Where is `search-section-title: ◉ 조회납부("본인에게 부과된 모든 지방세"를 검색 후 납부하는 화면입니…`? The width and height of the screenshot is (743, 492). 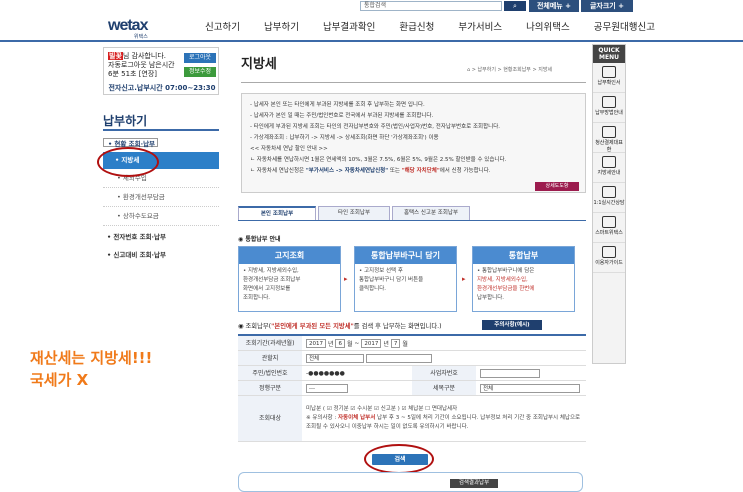
search-section-title: ◉ 조회납부("본인에게 부과된 모든 지방세"를 검색 후 납부하는 화면입니… is located at coordinates (340, 326).